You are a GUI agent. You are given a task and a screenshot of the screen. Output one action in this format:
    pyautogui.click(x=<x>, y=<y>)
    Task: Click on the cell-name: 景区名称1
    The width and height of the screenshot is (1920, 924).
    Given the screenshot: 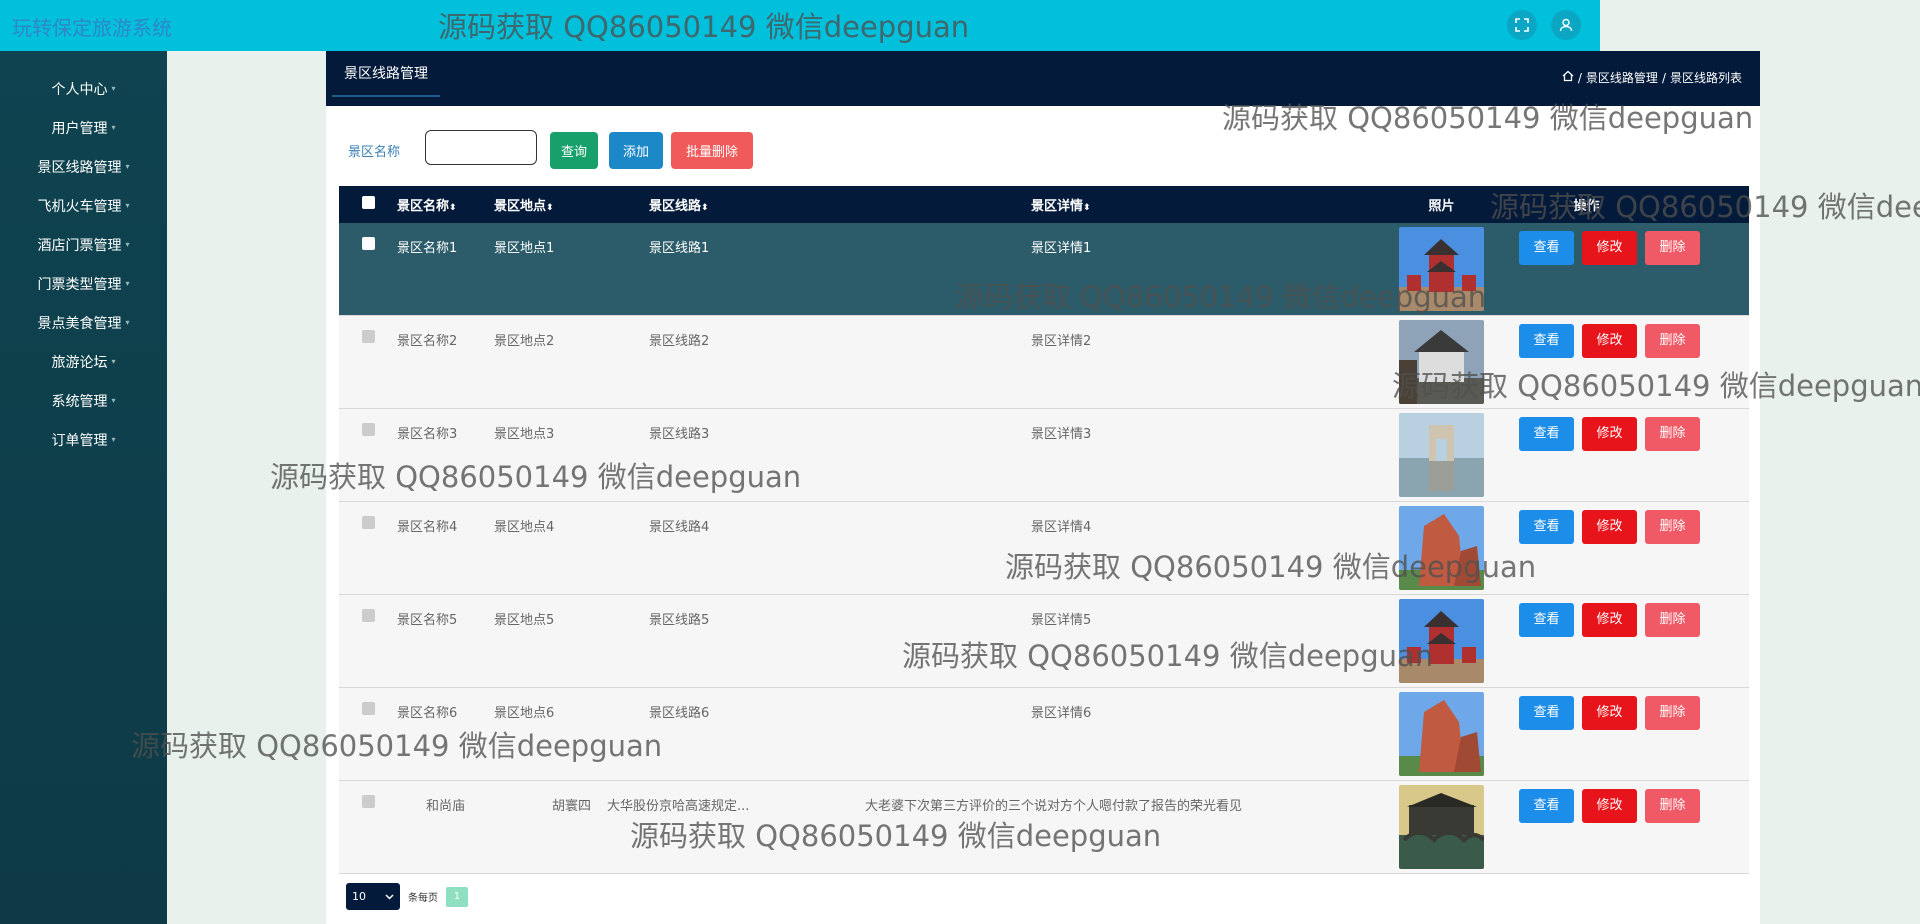 What is the action you would take?
    pyautogui.click(x=427, y=248)
    